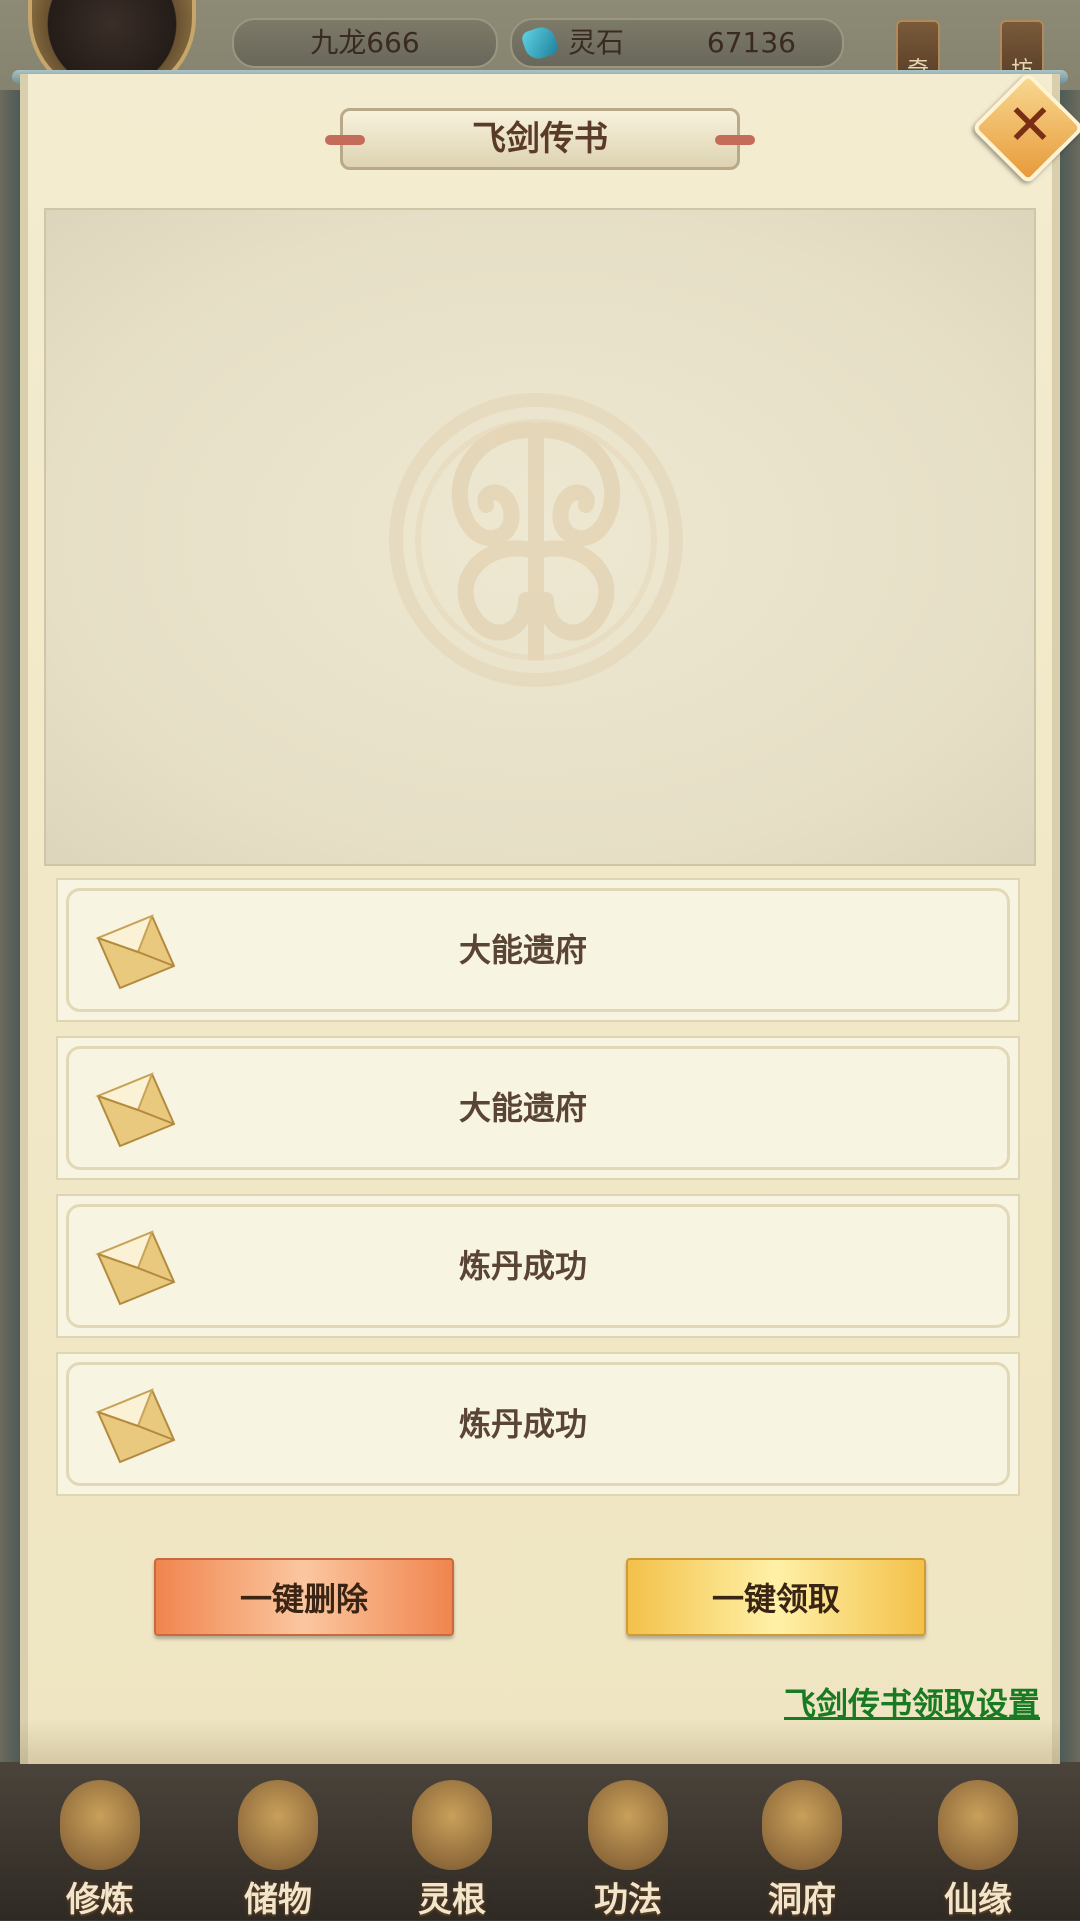 The width and height of the screenshot is (1080, 1921). Describe the element at coordinates (452, 1825) in the screenshot. I see `spirit-root-icon` at that location.